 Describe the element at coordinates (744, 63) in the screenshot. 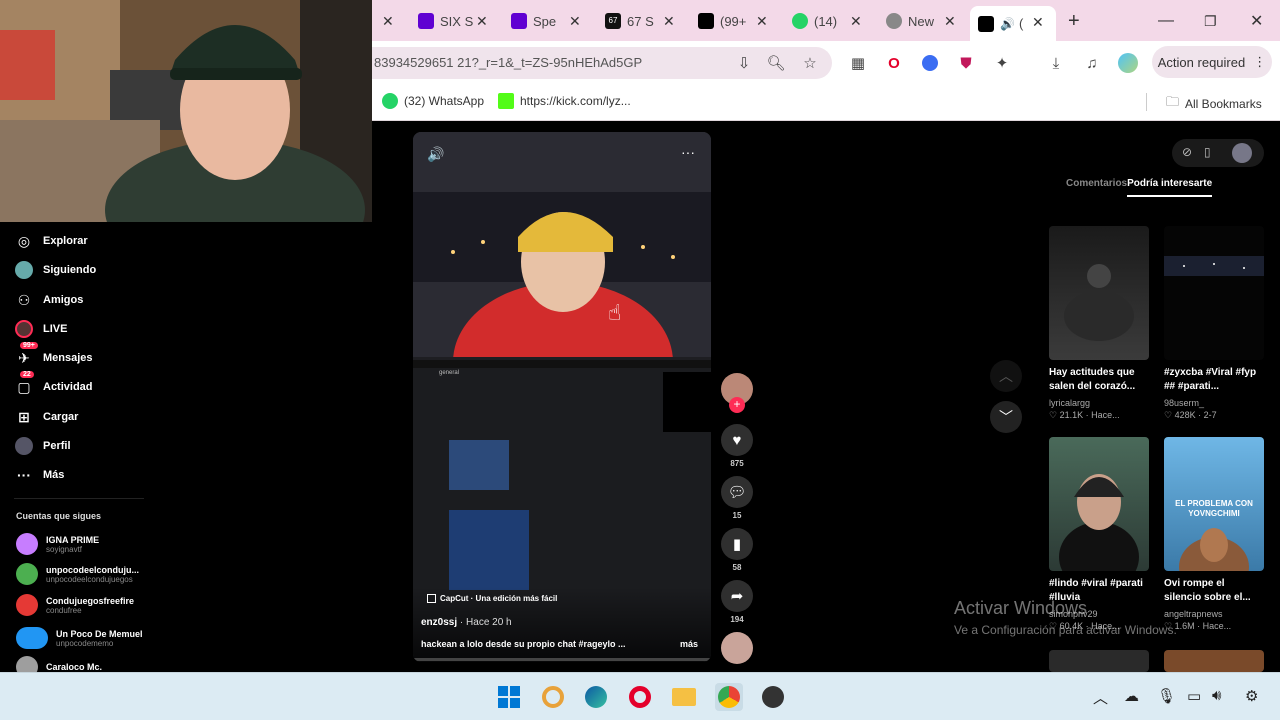

I see `install-app-icon: ⇩` at that location.